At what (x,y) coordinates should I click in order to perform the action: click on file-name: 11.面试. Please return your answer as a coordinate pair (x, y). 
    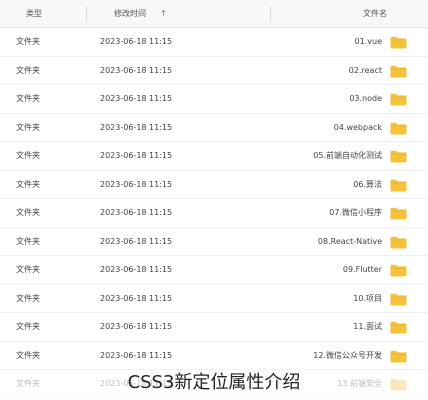
    Looking at the image, I should click on (367, 327).